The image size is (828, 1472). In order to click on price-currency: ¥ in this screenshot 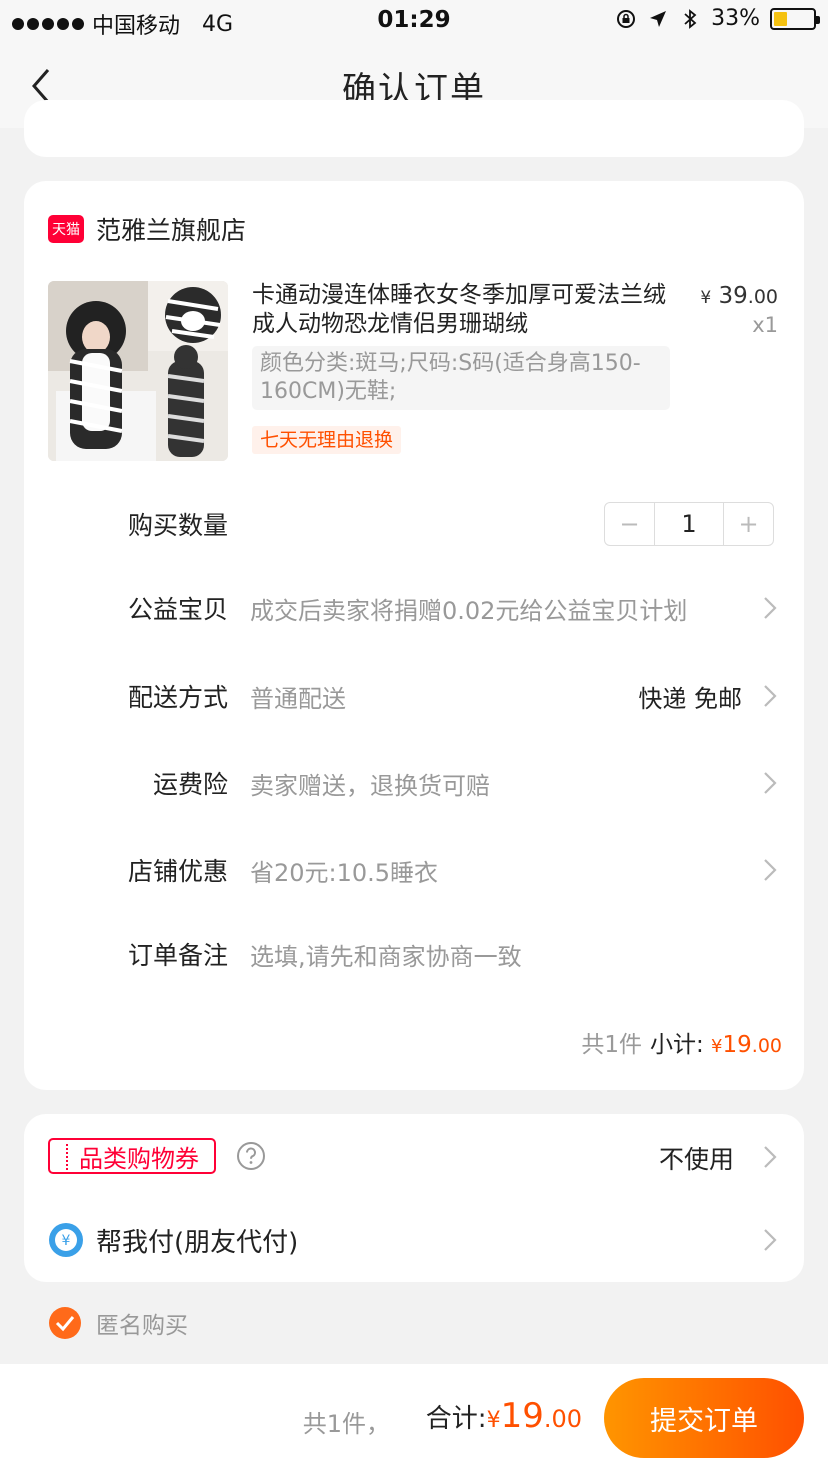, I will do `click(706, 298)`.